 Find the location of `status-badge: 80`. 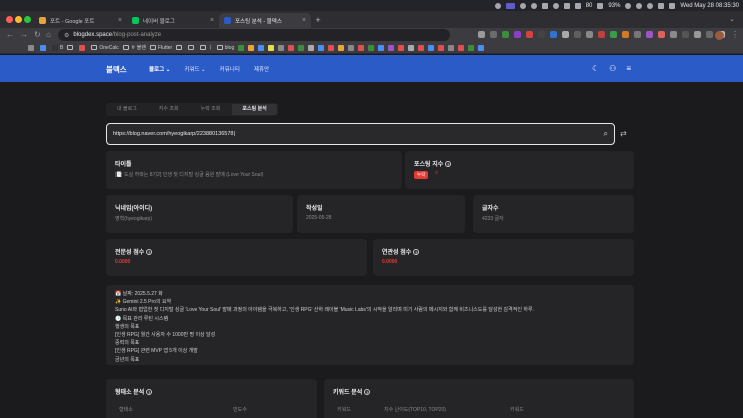

status-badge: 80 is located at coordinates (589, 6).